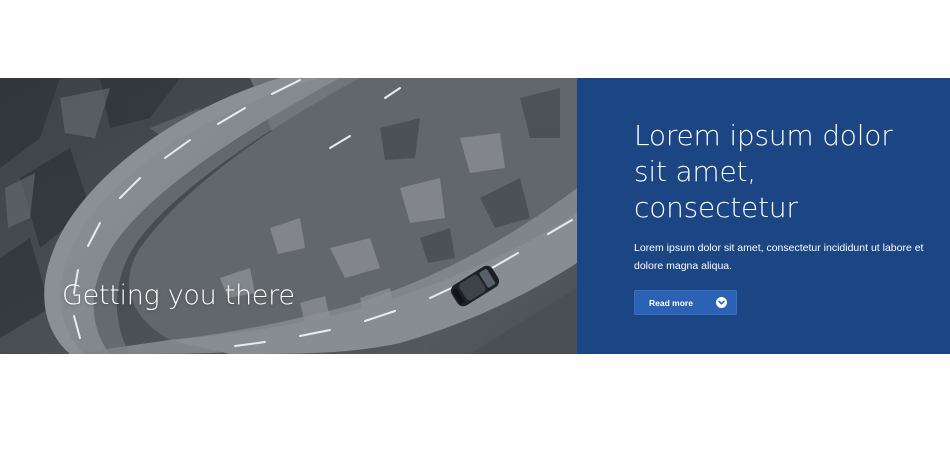 This screenshot has height=450, width=950. I want to click on chevron-down-icon, so click(721, 302).